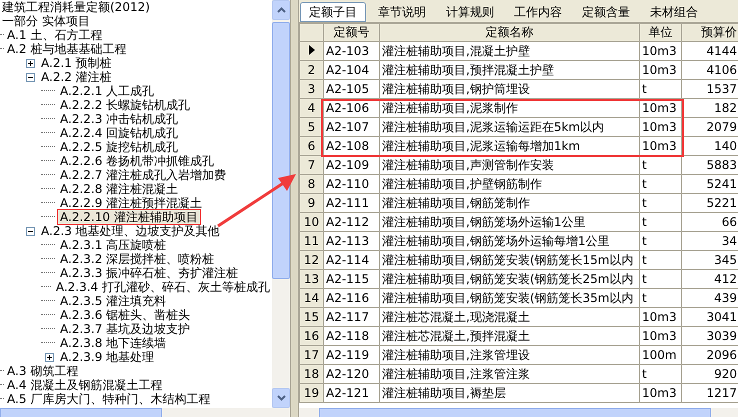 The width and height of the screenshot is (738, 417). I want to click on tree-item: A.2.2.10 灌注桩辅助项目, so click(129, 217).